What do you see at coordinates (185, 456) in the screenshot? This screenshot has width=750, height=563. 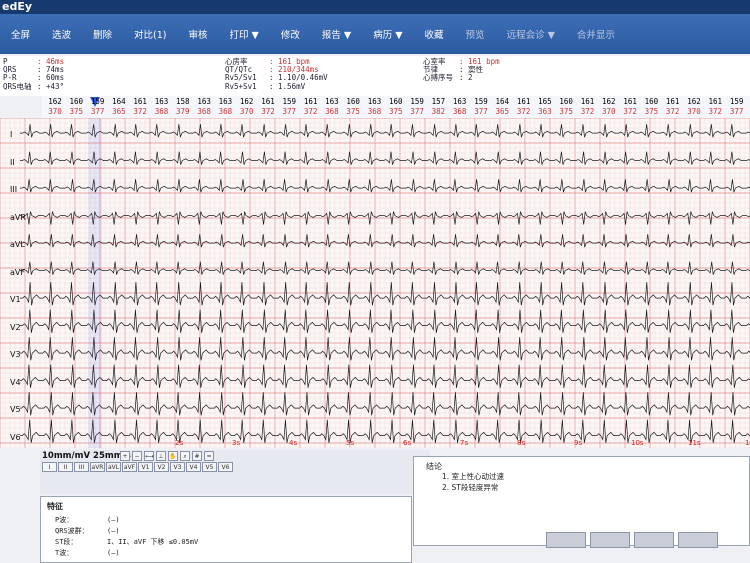 I see `magnifier-icon: ⌕` at bounding box center [185, 456].